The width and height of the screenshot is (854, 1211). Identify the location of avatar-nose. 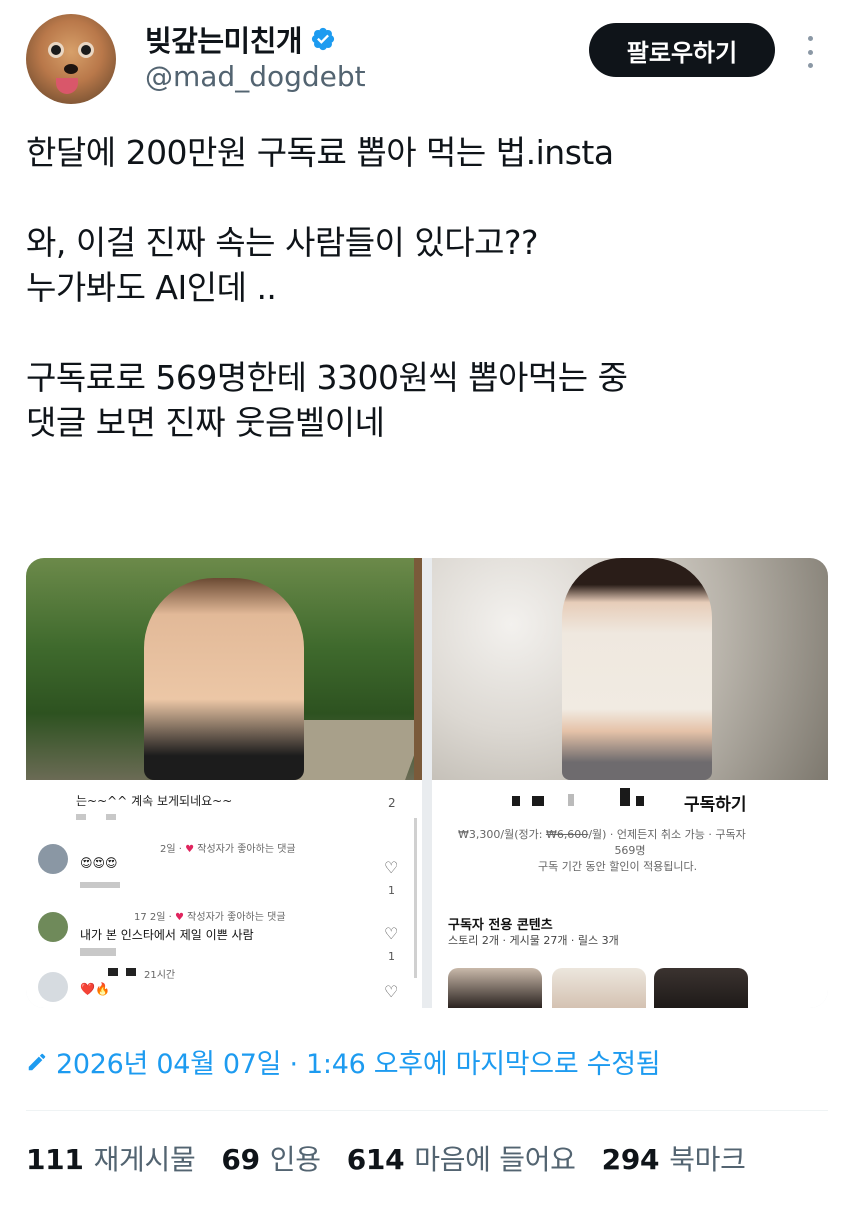
(71, 69).